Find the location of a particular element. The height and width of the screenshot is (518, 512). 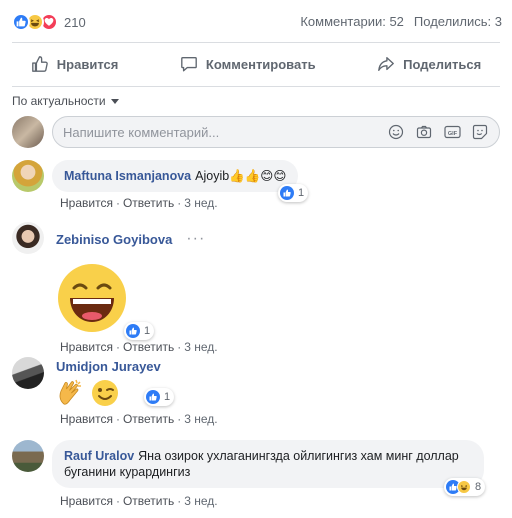

haha-sticker: 1 is located at coordinates (105, 301).